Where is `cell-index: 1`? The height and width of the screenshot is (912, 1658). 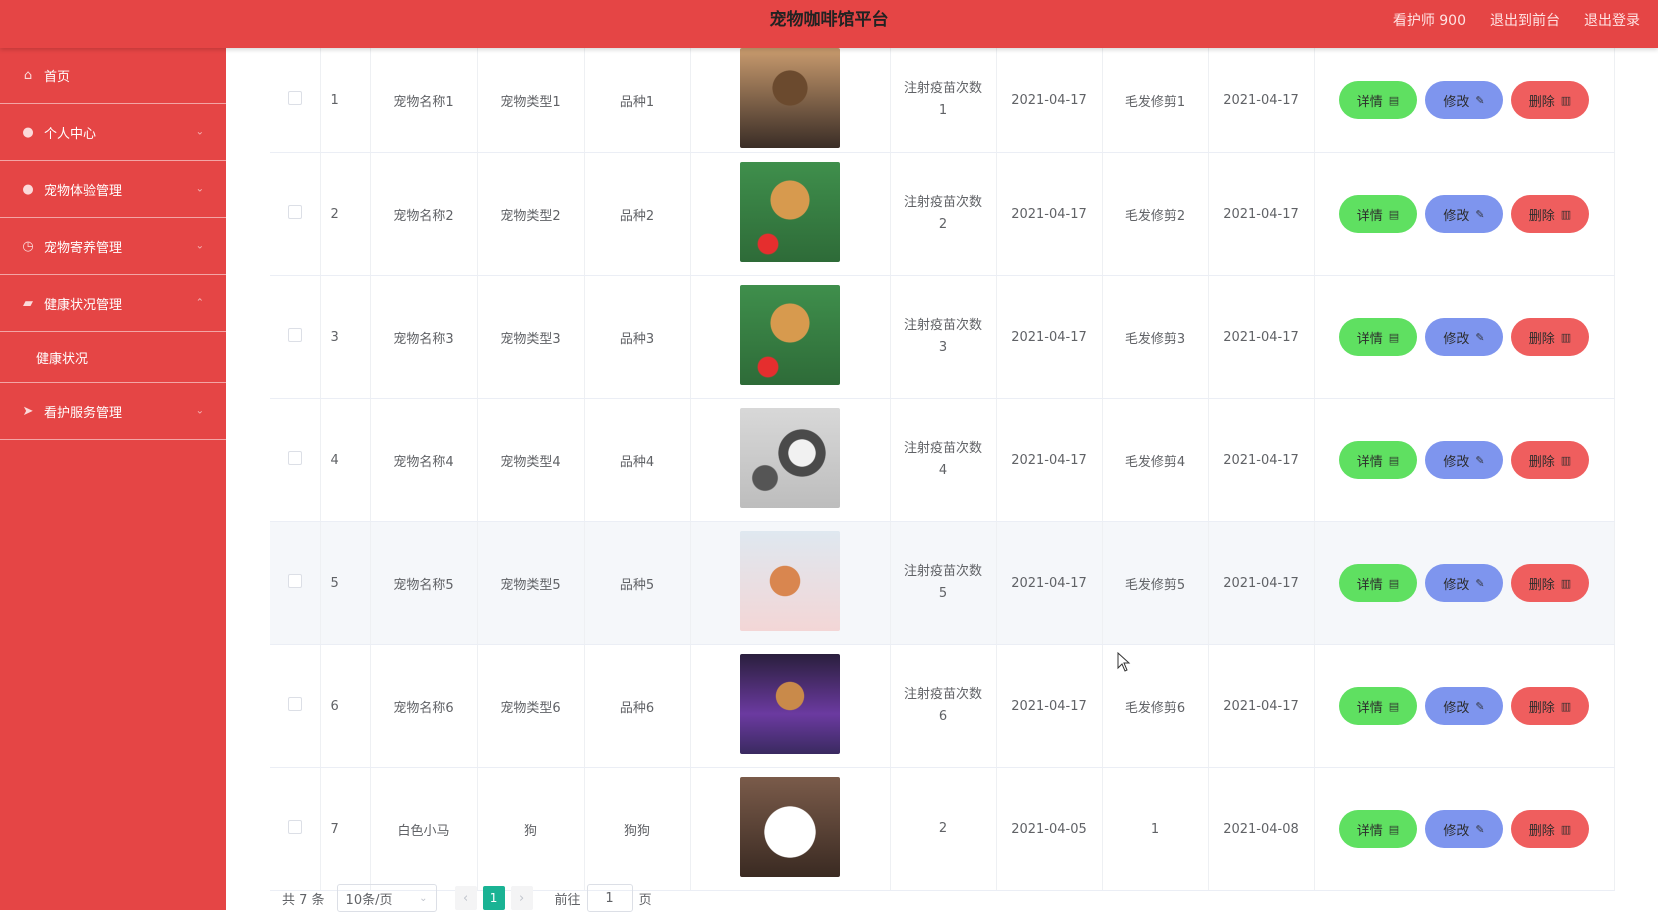
cell-index: 1 is located at coordinates (345, 100).